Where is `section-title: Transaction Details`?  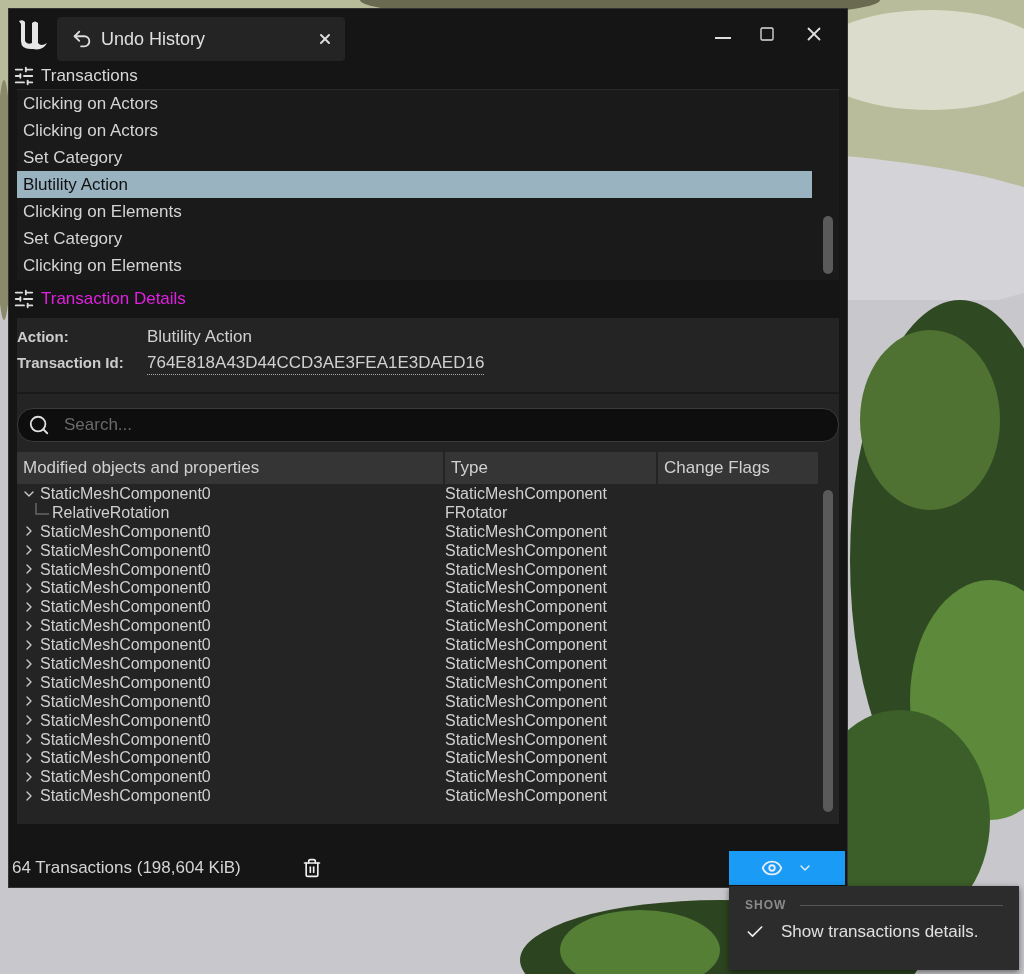 section-title: Transaction Details is located at coordinates (113, 299).